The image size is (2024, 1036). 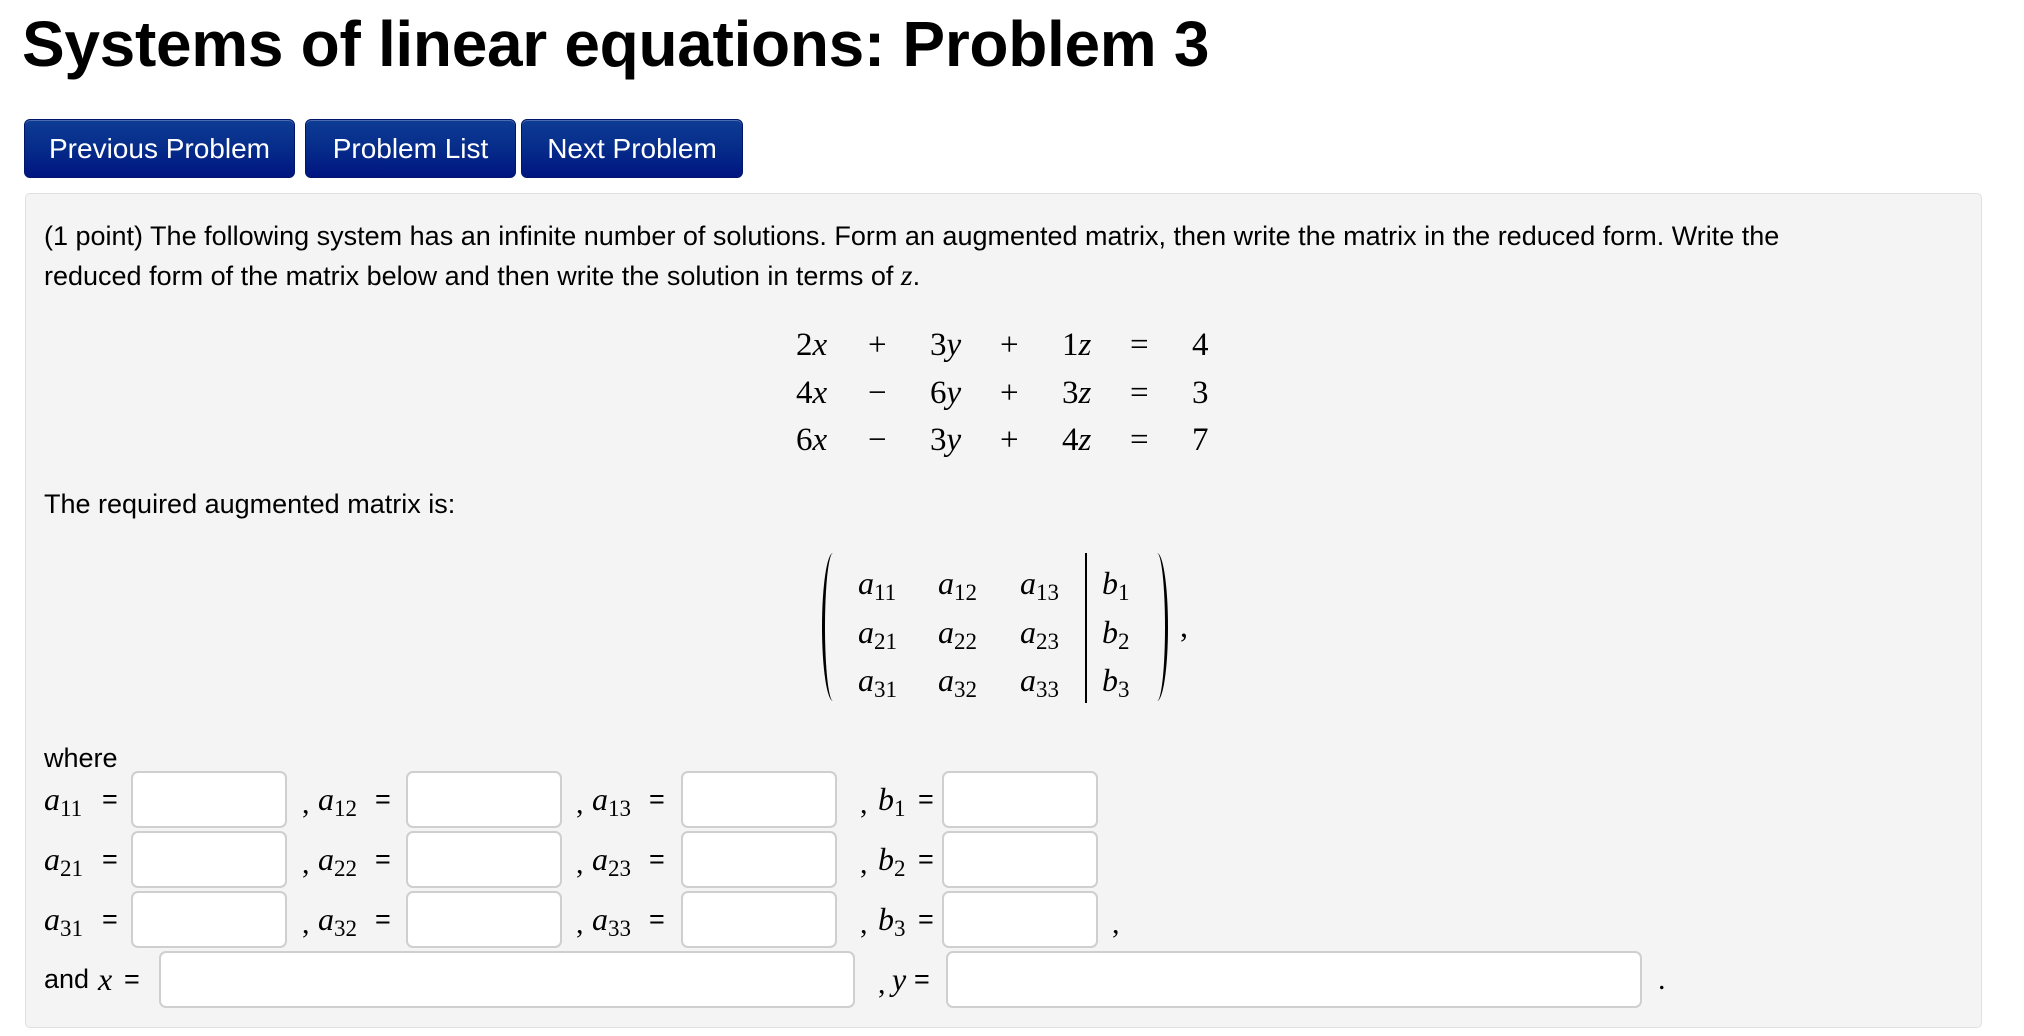 I want to click on entry-subscript: 13, so click(x=1048, y=591).